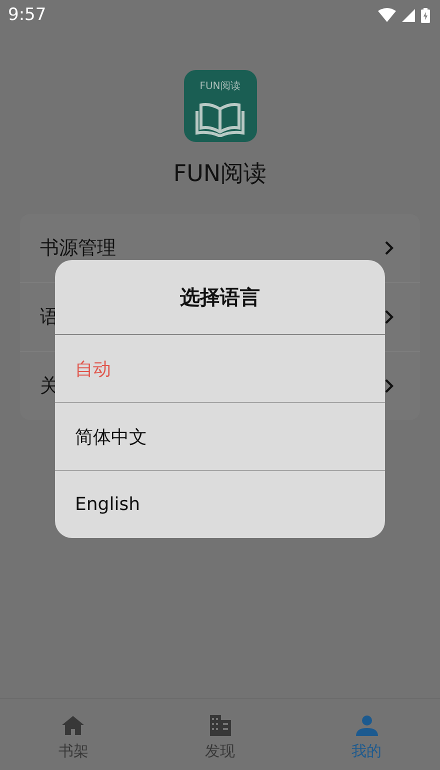 The image size is (440, 770). I want to click on app-name: FUN阅读, so click(220, 174).